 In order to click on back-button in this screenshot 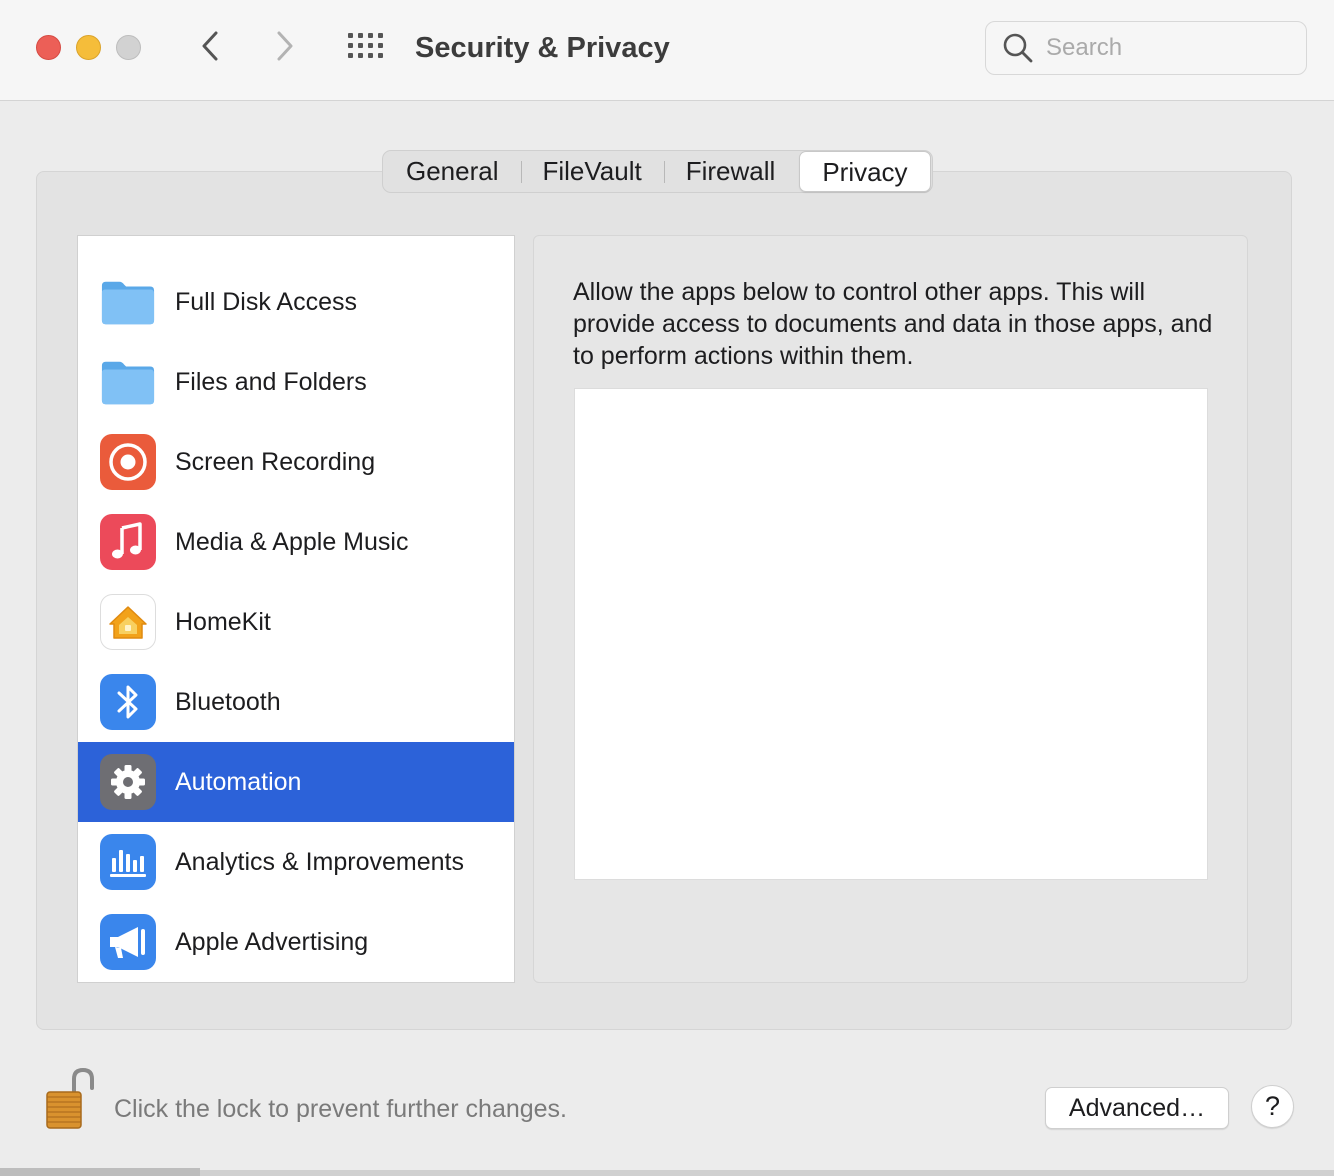, I will do `click(210, 48)`.